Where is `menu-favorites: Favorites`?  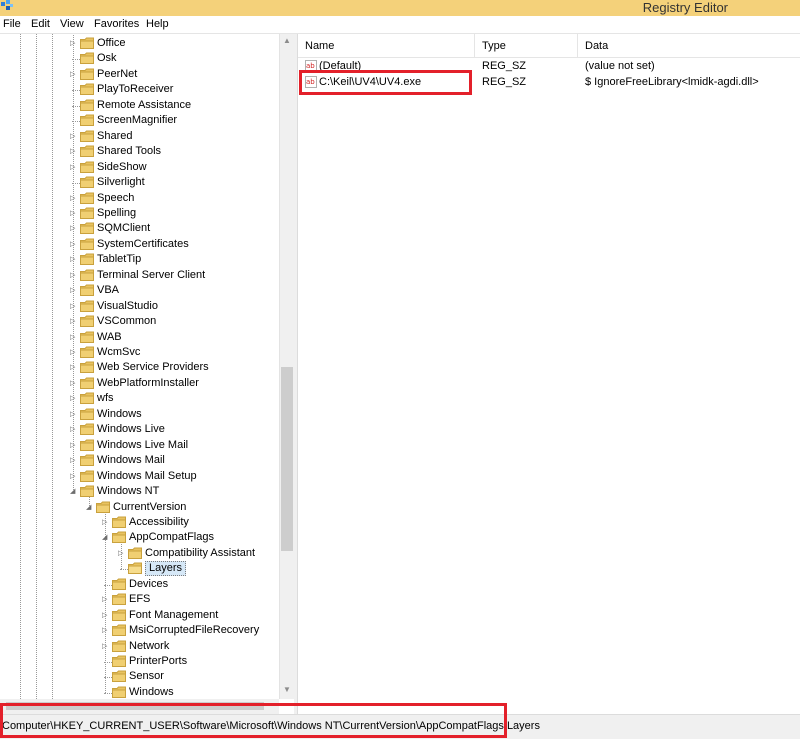
menu-favorites: Favorites is located at coordinates (116, 24).